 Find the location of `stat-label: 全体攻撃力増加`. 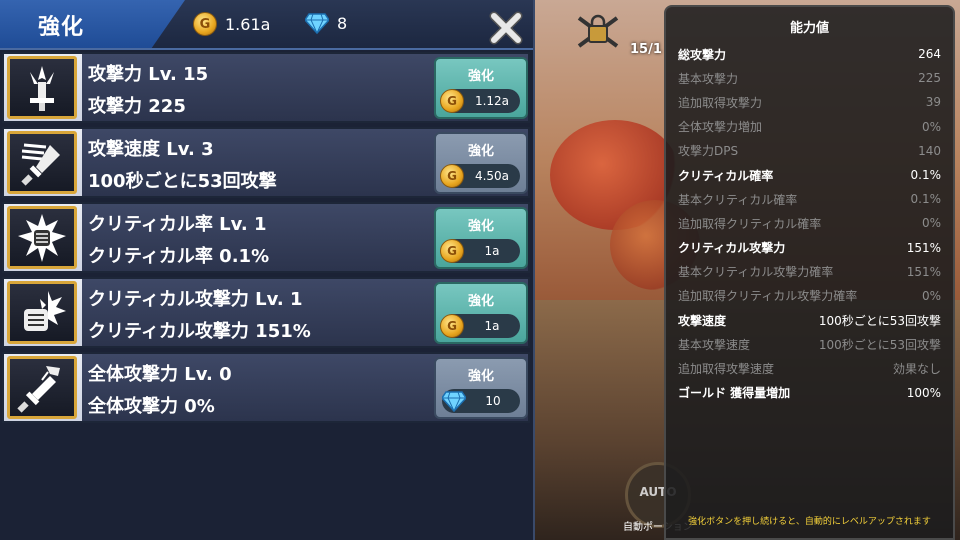

stat-label: 全体攻撃力増加 is located at coordinates (720, 127).